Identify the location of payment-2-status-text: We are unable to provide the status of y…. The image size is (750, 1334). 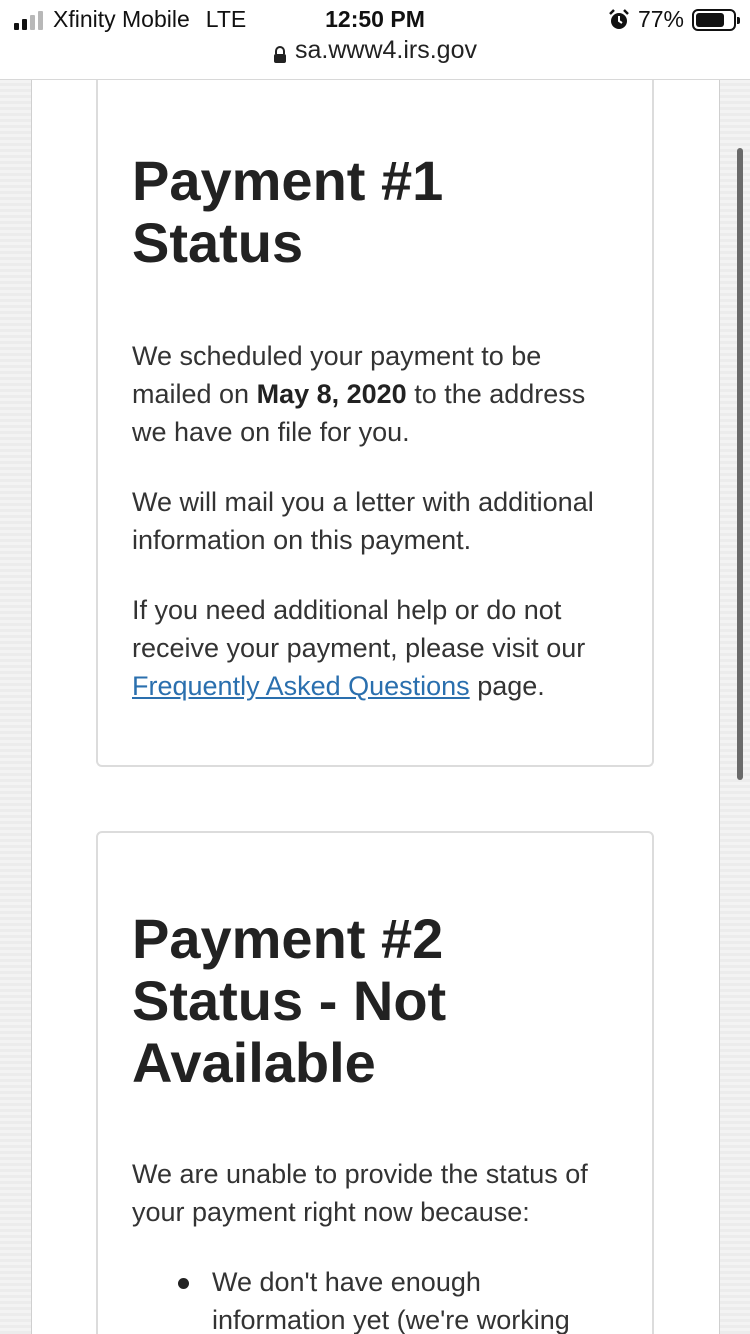
(360, 1193).